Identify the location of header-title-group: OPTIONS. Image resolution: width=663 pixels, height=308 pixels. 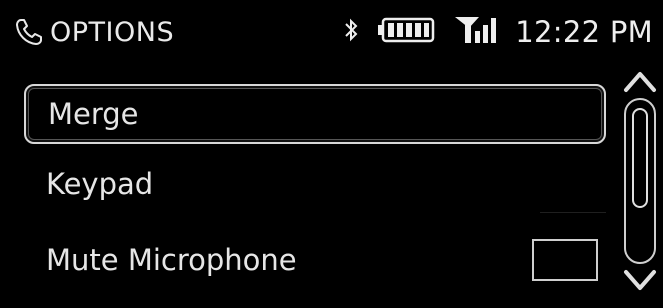
(94, 32).